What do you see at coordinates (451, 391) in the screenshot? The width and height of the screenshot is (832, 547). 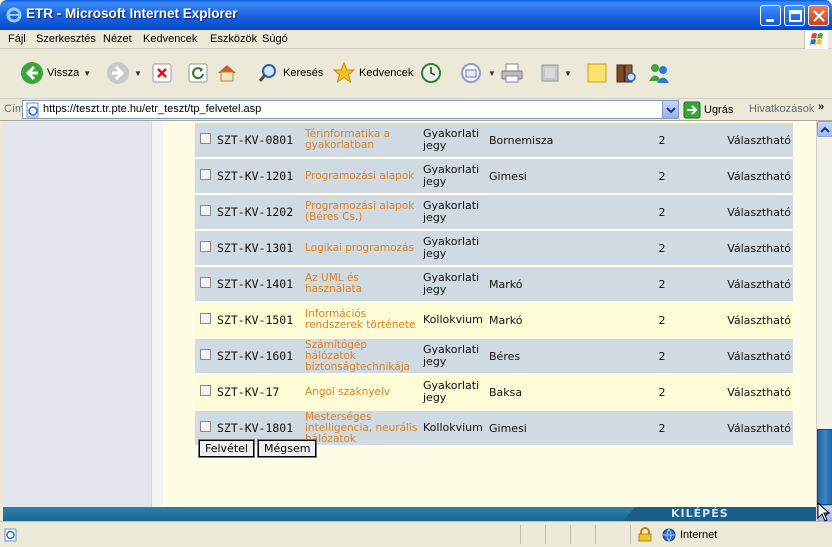 I see `course-type: Gyakorlati jegy` at bounding box center [451, 391].